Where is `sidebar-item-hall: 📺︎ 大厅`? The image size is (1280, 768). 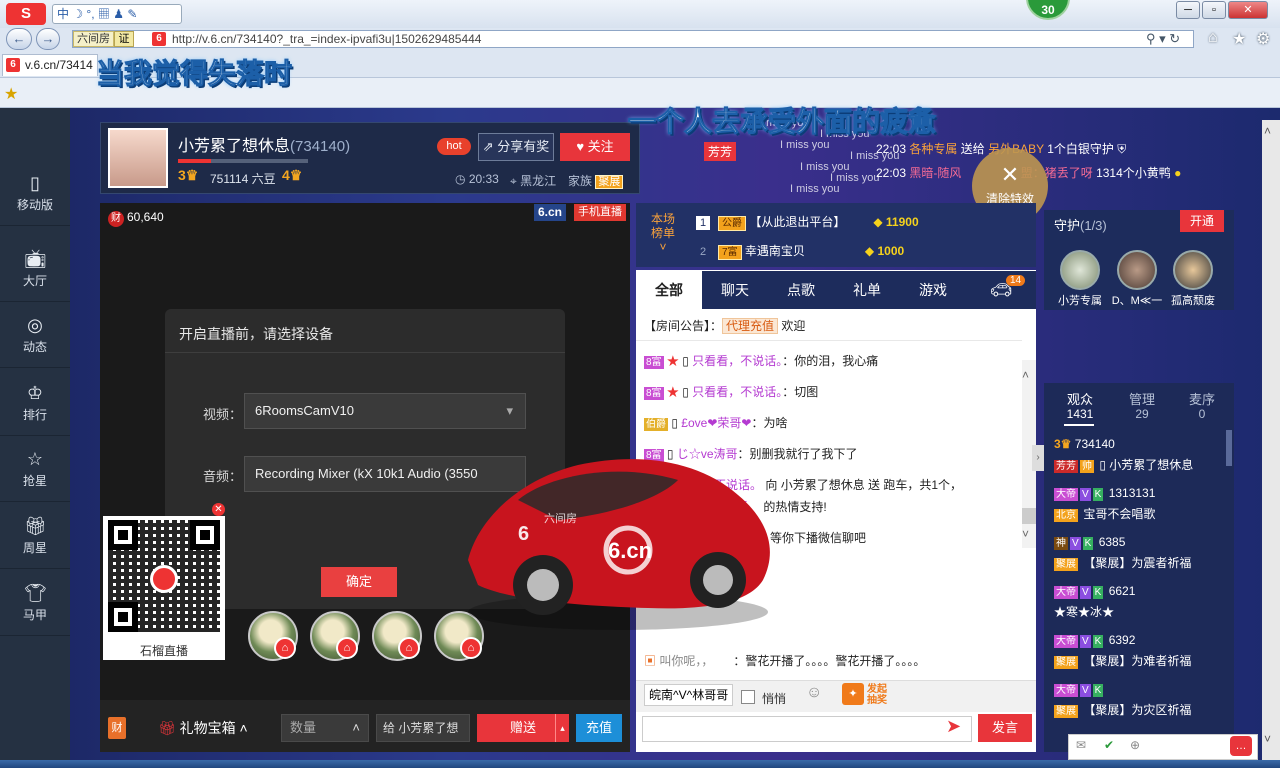
sidebar-item-hall: 📺︎ 大厅 is located at coordinates (35, 269).